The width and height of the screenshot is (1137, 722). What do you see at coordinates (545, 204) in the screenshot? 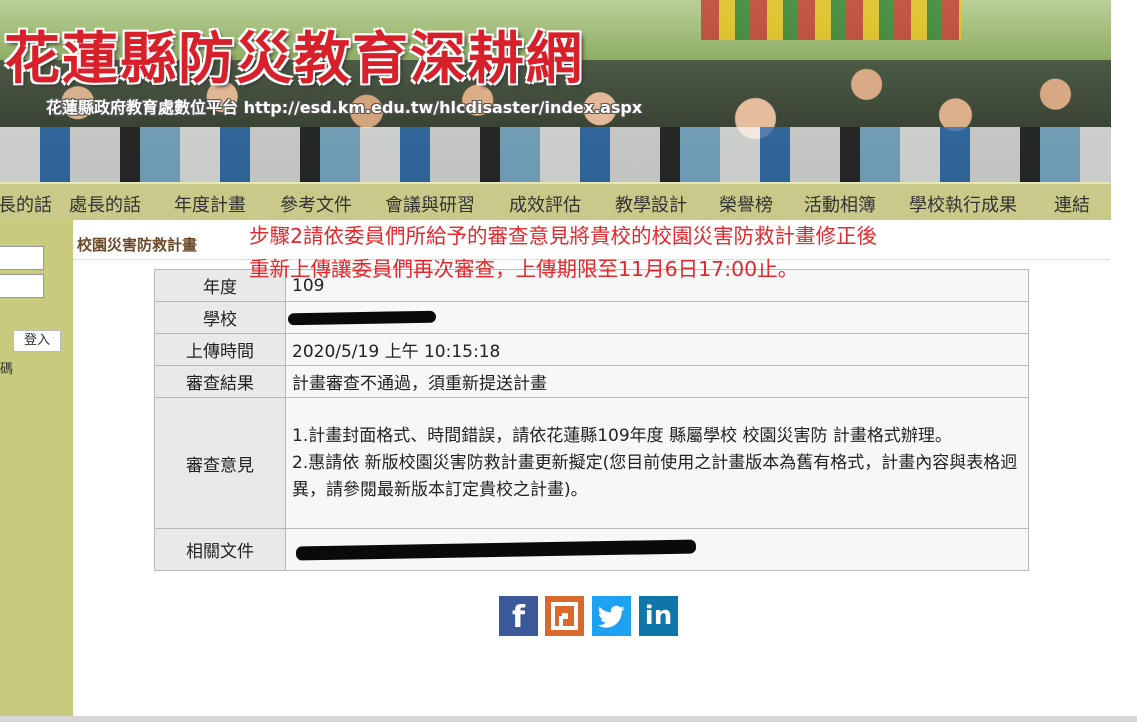
I see `nav-item-evaluation: 成效評估` at bounding box center [545, 204].